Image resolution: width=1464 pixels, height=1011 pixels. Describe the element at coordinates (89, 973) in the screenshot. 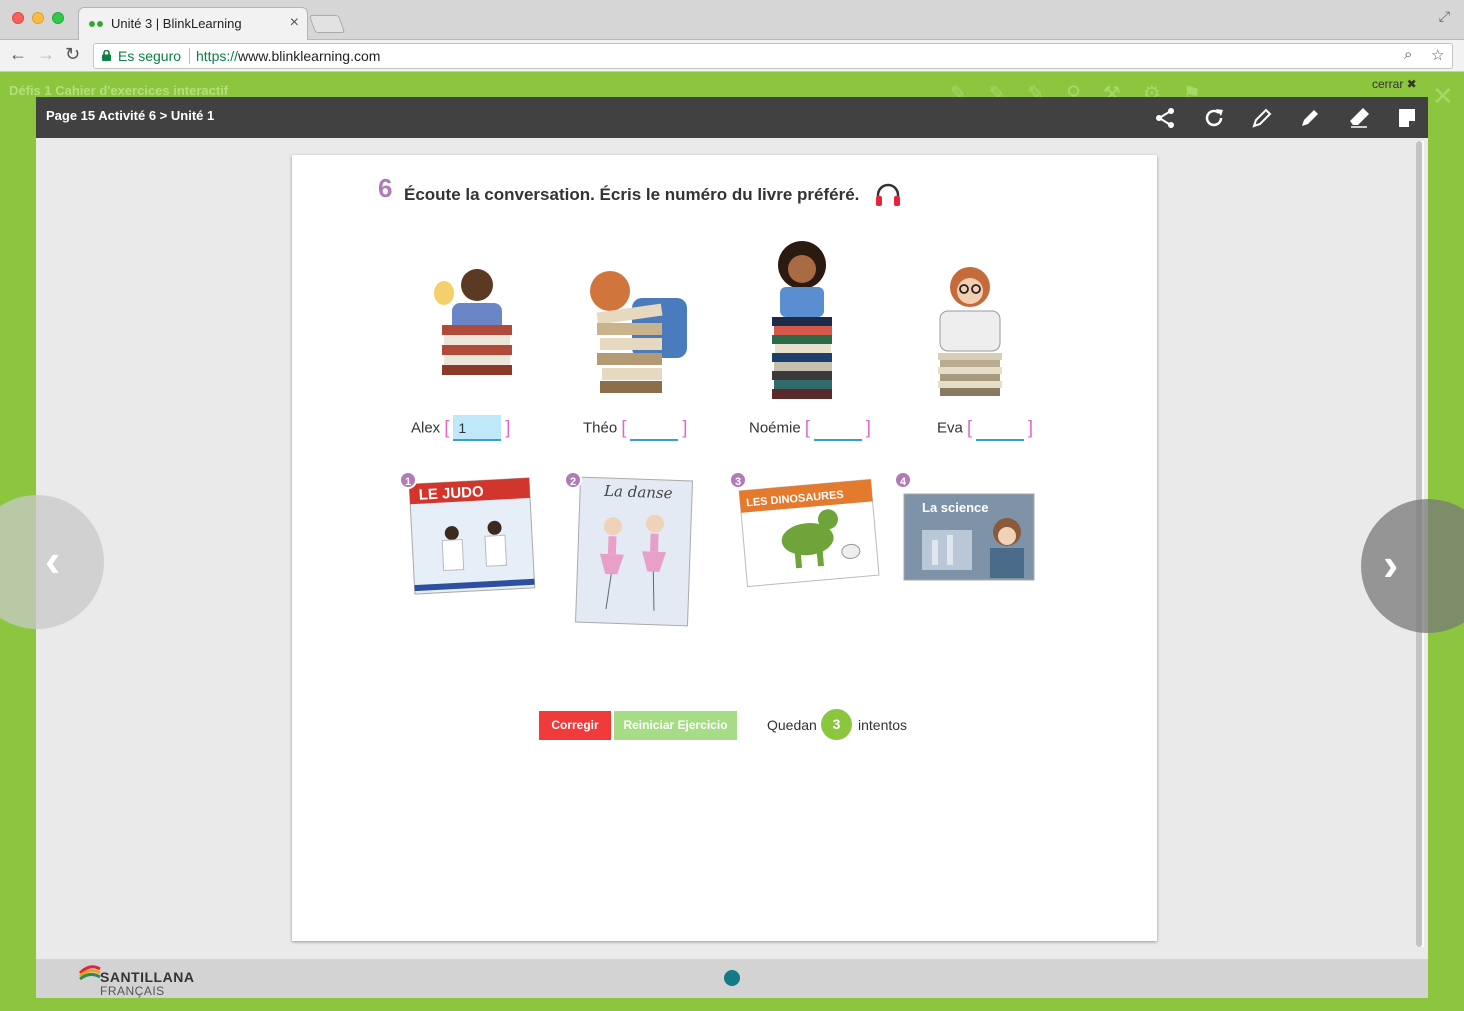

I see `santillana-swirl-icon` at that location.